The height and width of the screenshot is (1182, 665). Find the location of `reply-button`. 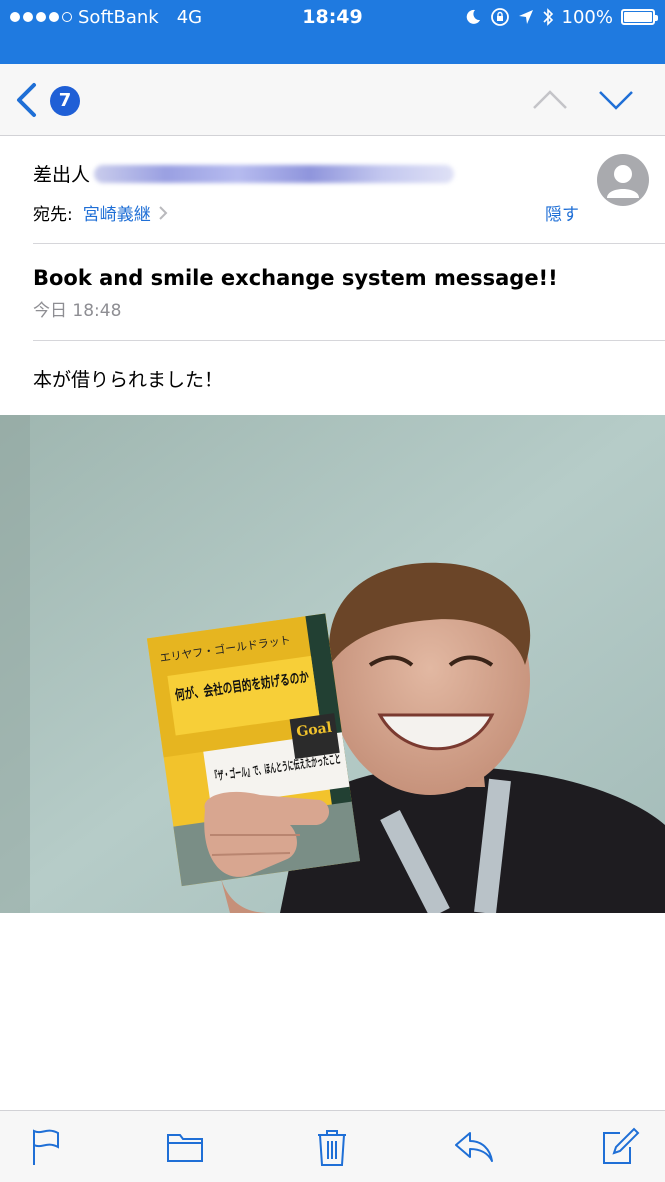

reply-button is located at coordinates (474, 1147).